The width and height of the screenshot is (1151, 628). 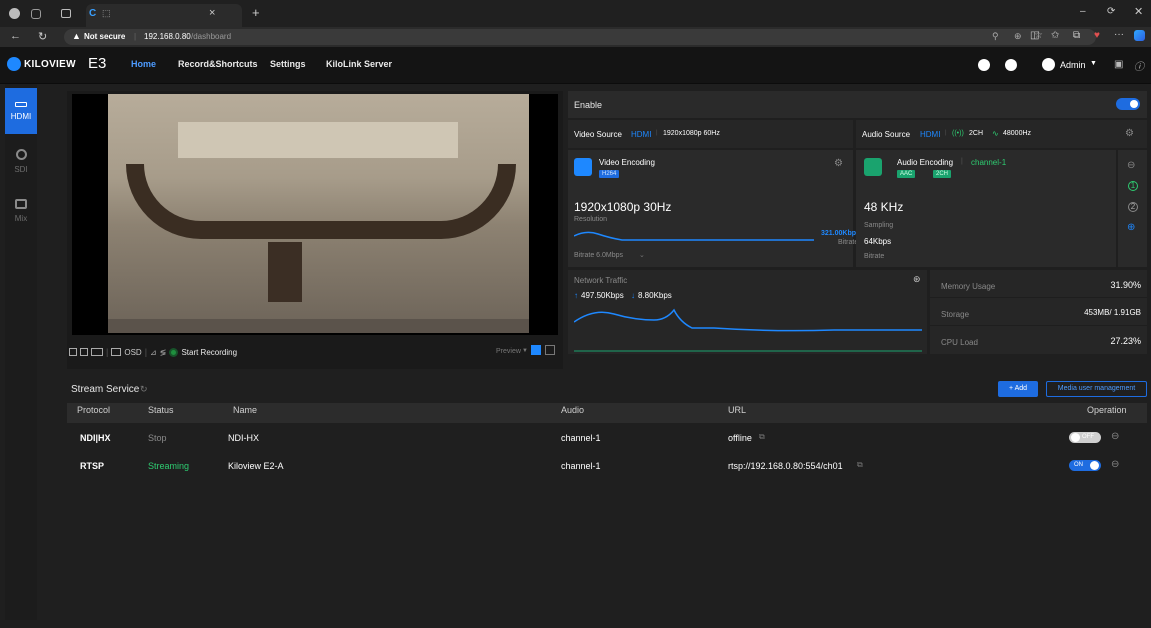 I want to click on stream-toggle: OFF, so click(x=1085, y=437).